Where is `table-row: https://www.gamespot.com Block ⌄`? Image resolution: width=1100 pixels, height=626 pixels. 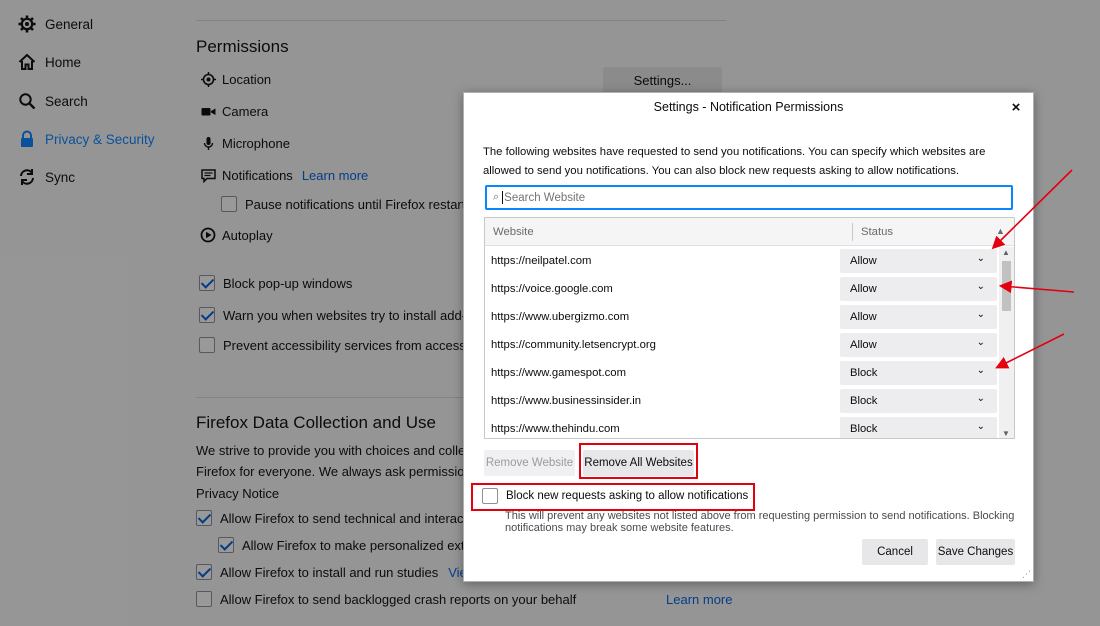 table-row: https://www.gamespot.com Block ⌄ is located at coordinates (743, 373).